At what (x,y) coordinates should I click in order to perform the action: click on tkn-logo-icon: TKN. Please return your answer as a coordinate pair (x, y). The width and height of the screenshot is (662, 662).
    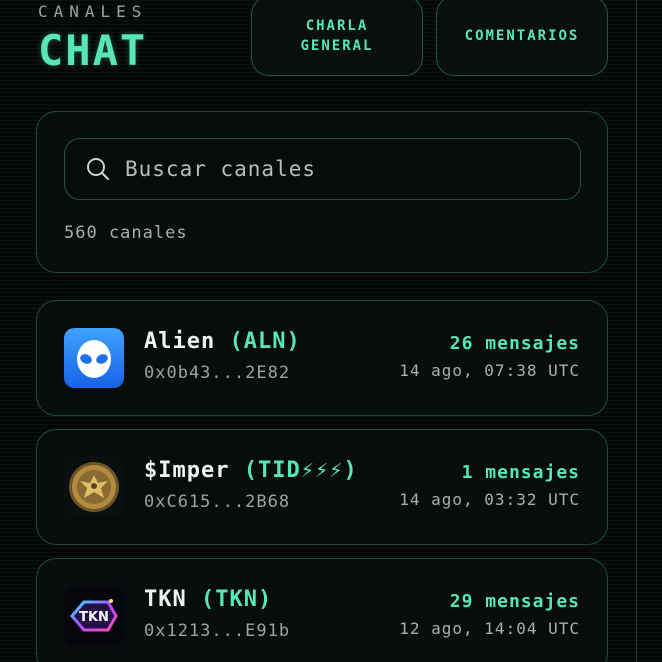
    Looking at the image, I should click on (94, 616).